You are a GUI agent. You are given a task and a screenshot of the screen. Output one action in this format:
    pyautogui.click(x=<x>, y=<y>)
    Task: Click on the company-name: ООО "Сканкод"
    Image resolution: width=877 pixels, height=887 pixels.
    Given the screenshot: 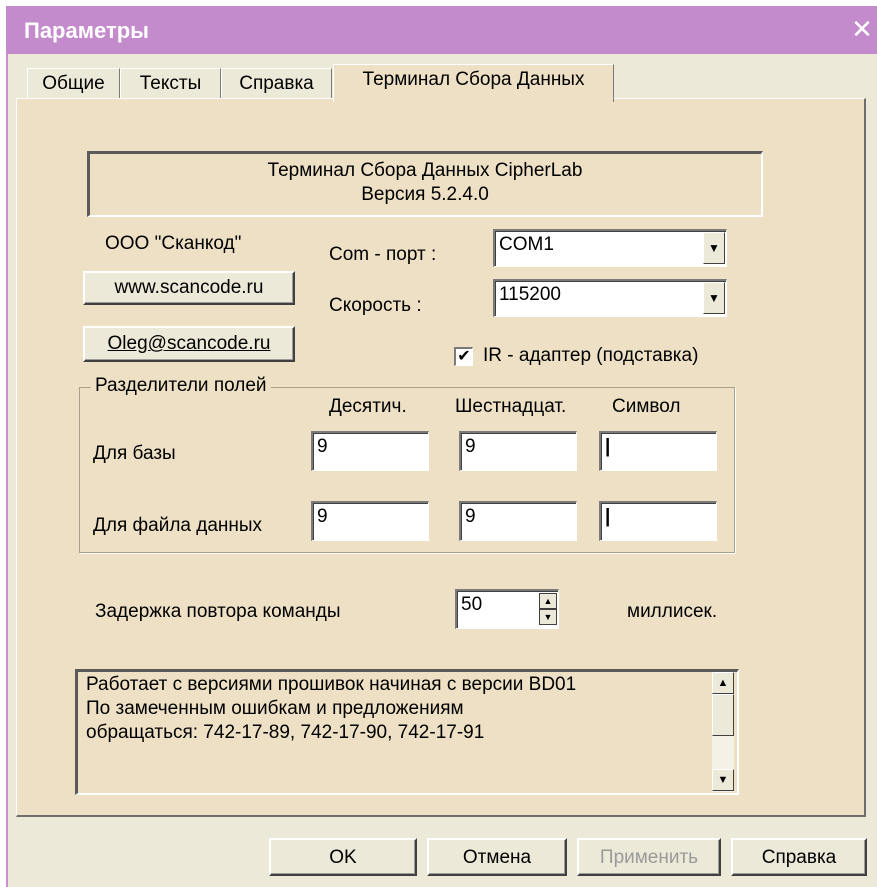 What is the action you would take?
    pyautogui.click(x=173, y=243)
    